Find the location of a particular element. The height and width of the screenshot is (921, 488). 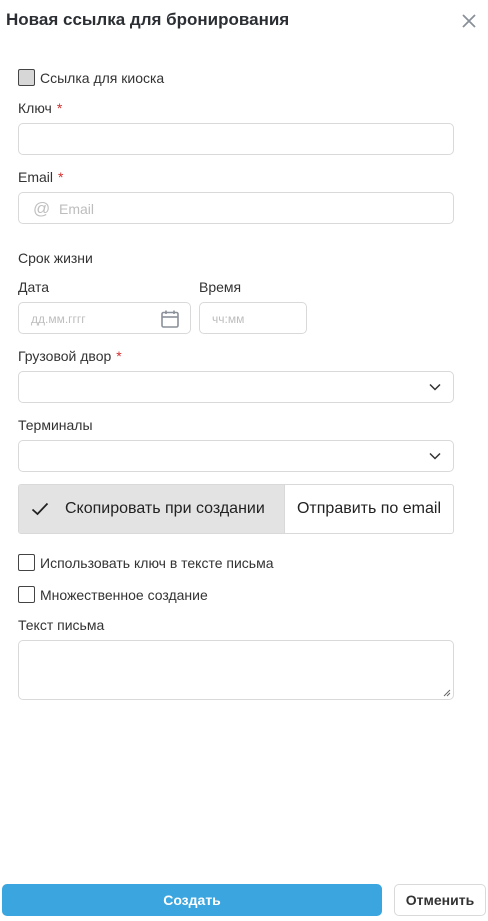

copy-on-create-option: Скопировать при создании is located at coordinates (152, 509).